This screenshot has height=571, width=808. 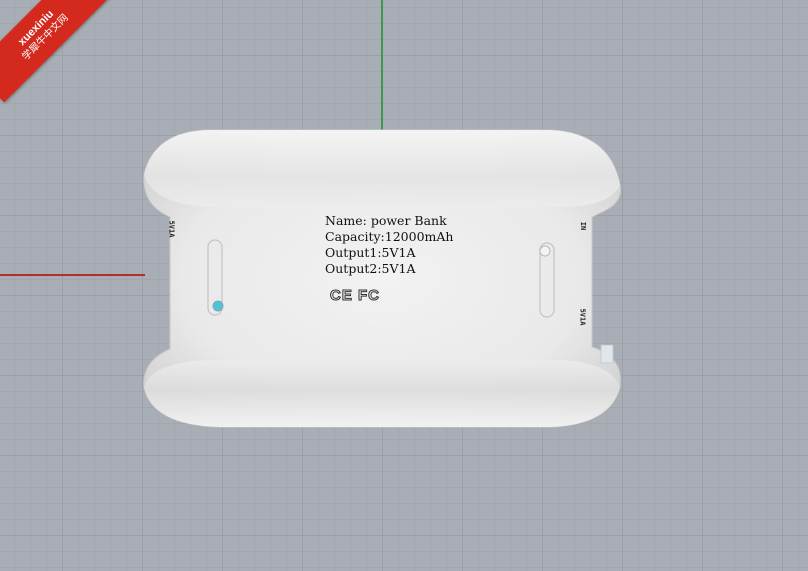 What do you see at coordinates (382, 65) in the screenshot?
I see `y-axis-line` at bounding box center [382, 65].